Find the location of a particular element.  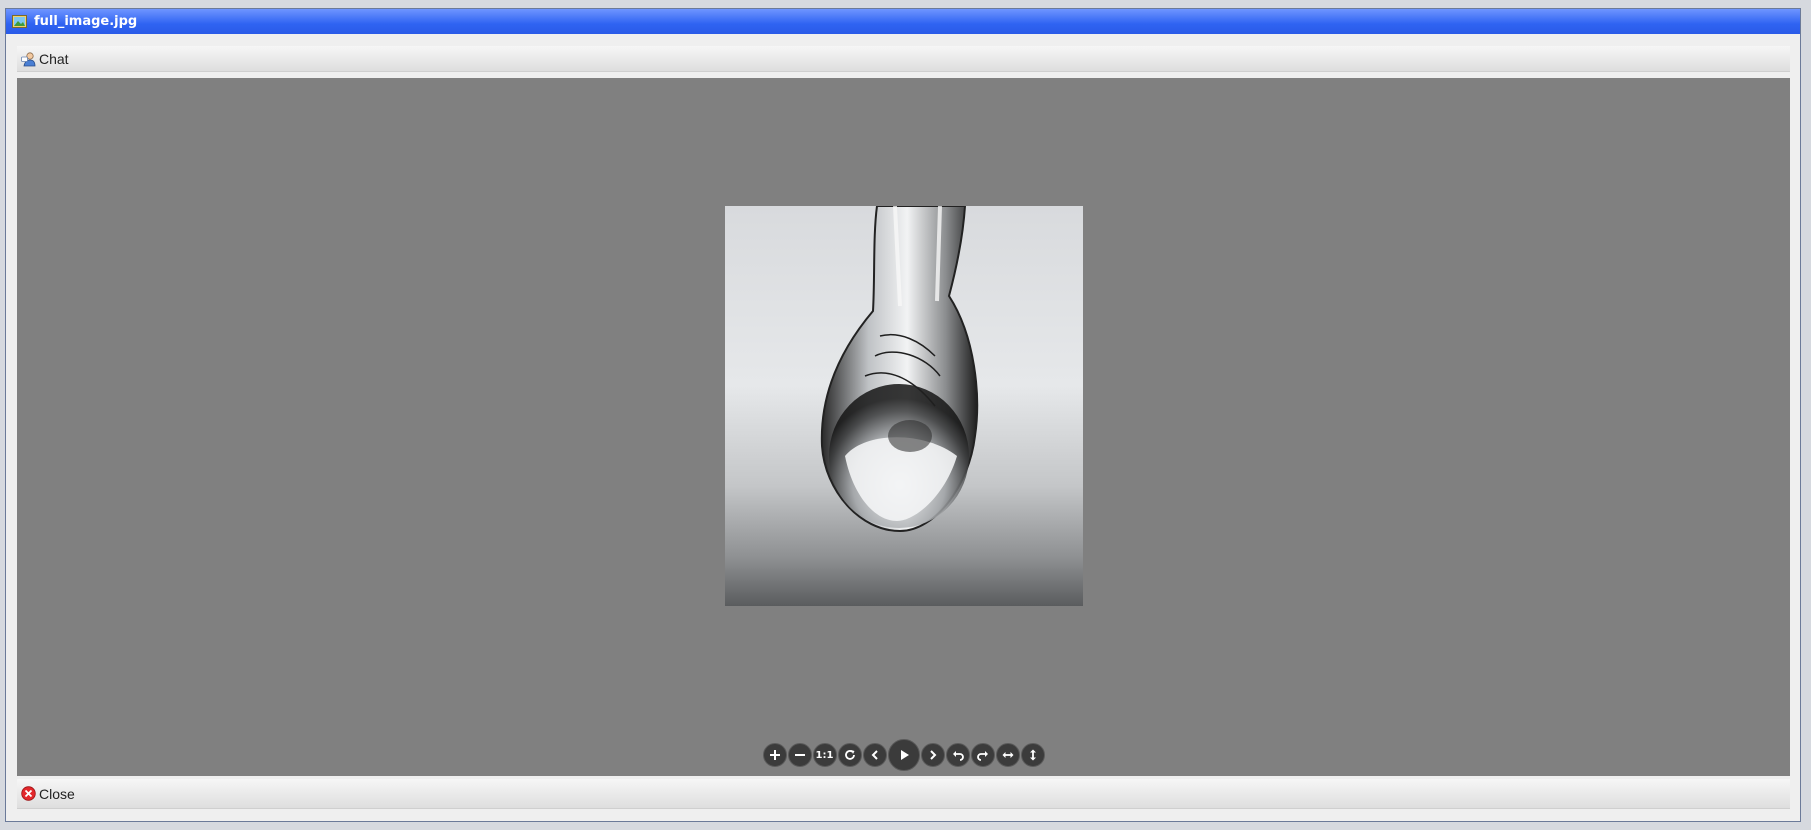

rotate-left-icon is located at coordinates (958, 756).